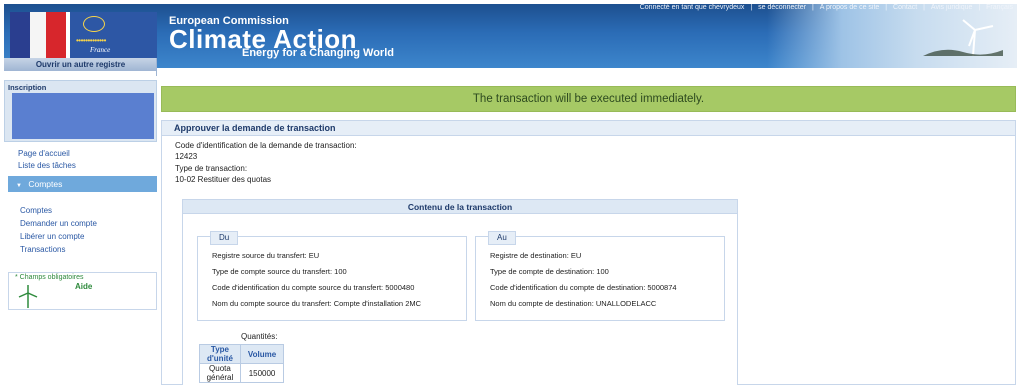 Image resolution: width=1017 pixels, height=385 pixels. What do you see at coordinates (83, 116) in the screenshot?
I see `redacted-user-info` at bounding box center [83, 116].